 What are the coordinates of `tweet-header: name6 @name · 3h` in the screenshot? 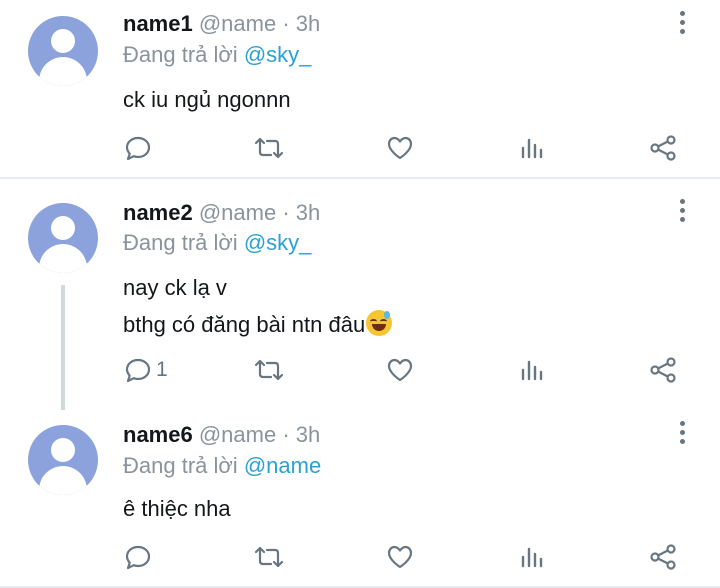 It's located at (221, 435).